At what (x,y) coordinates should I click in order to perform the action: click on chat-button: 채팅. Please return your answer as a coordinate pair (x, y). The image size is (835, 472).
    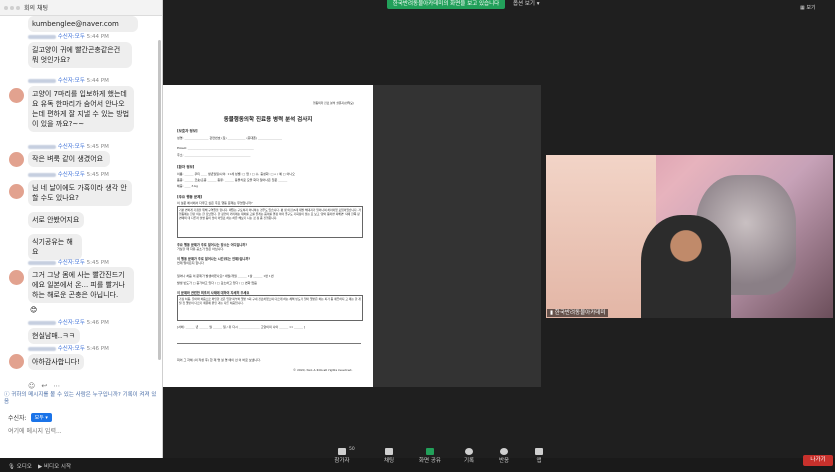
    Looking at the image, I should click on (389, 456).